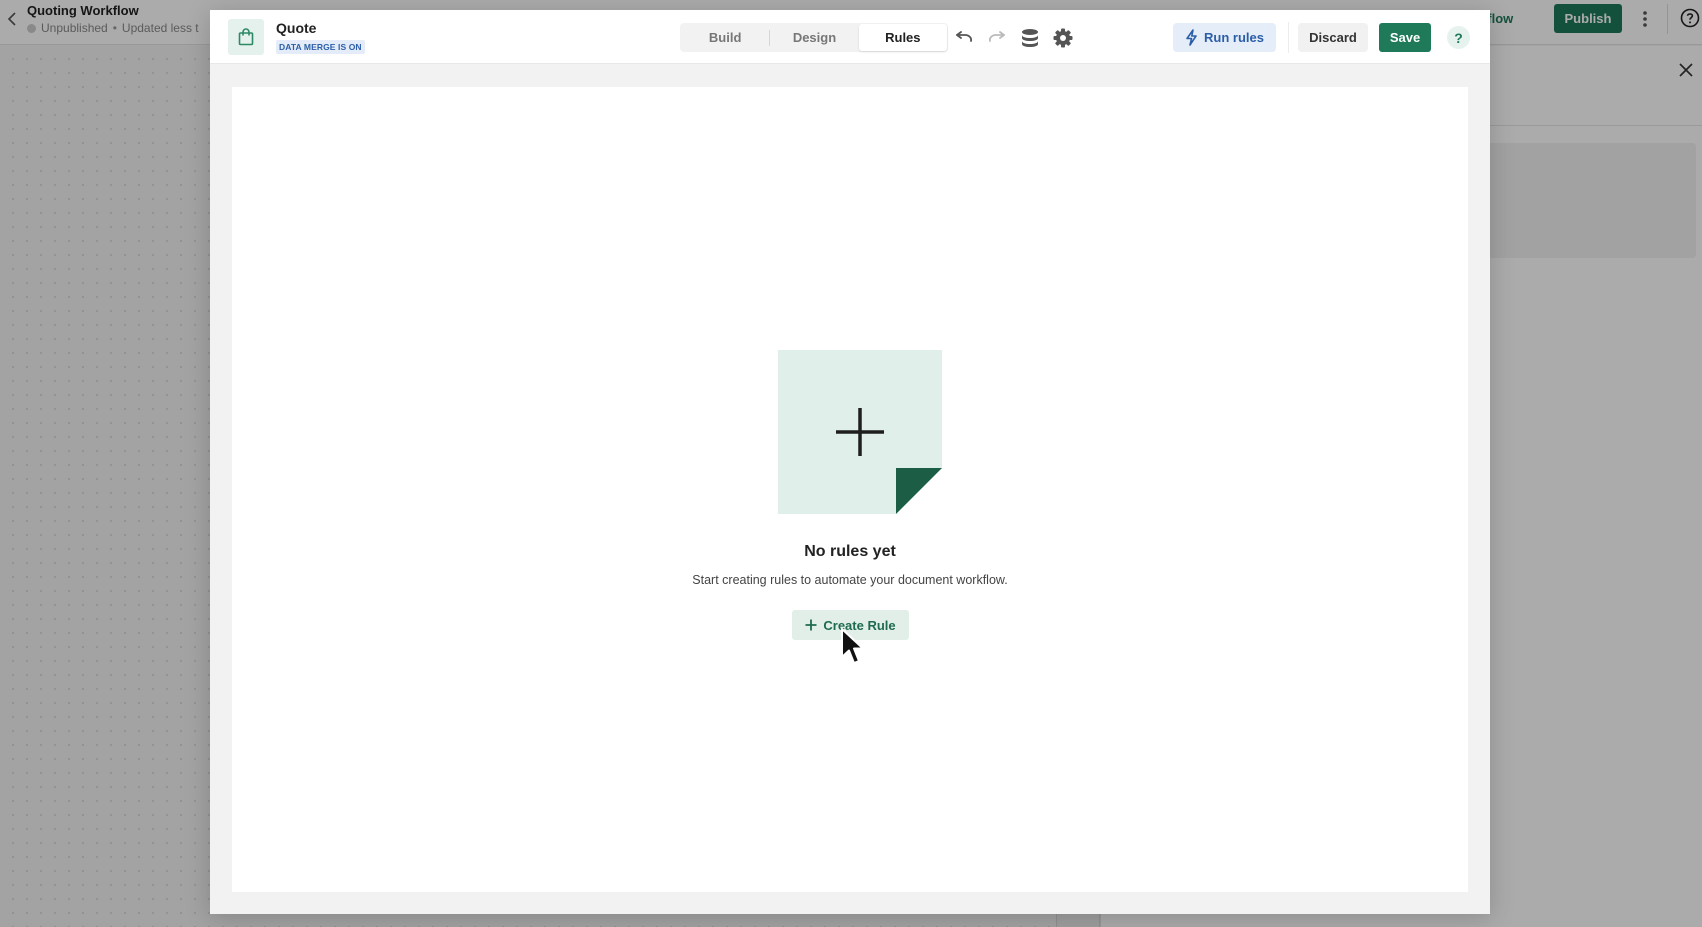  I want to click on redo-icon, so click(997, 36).